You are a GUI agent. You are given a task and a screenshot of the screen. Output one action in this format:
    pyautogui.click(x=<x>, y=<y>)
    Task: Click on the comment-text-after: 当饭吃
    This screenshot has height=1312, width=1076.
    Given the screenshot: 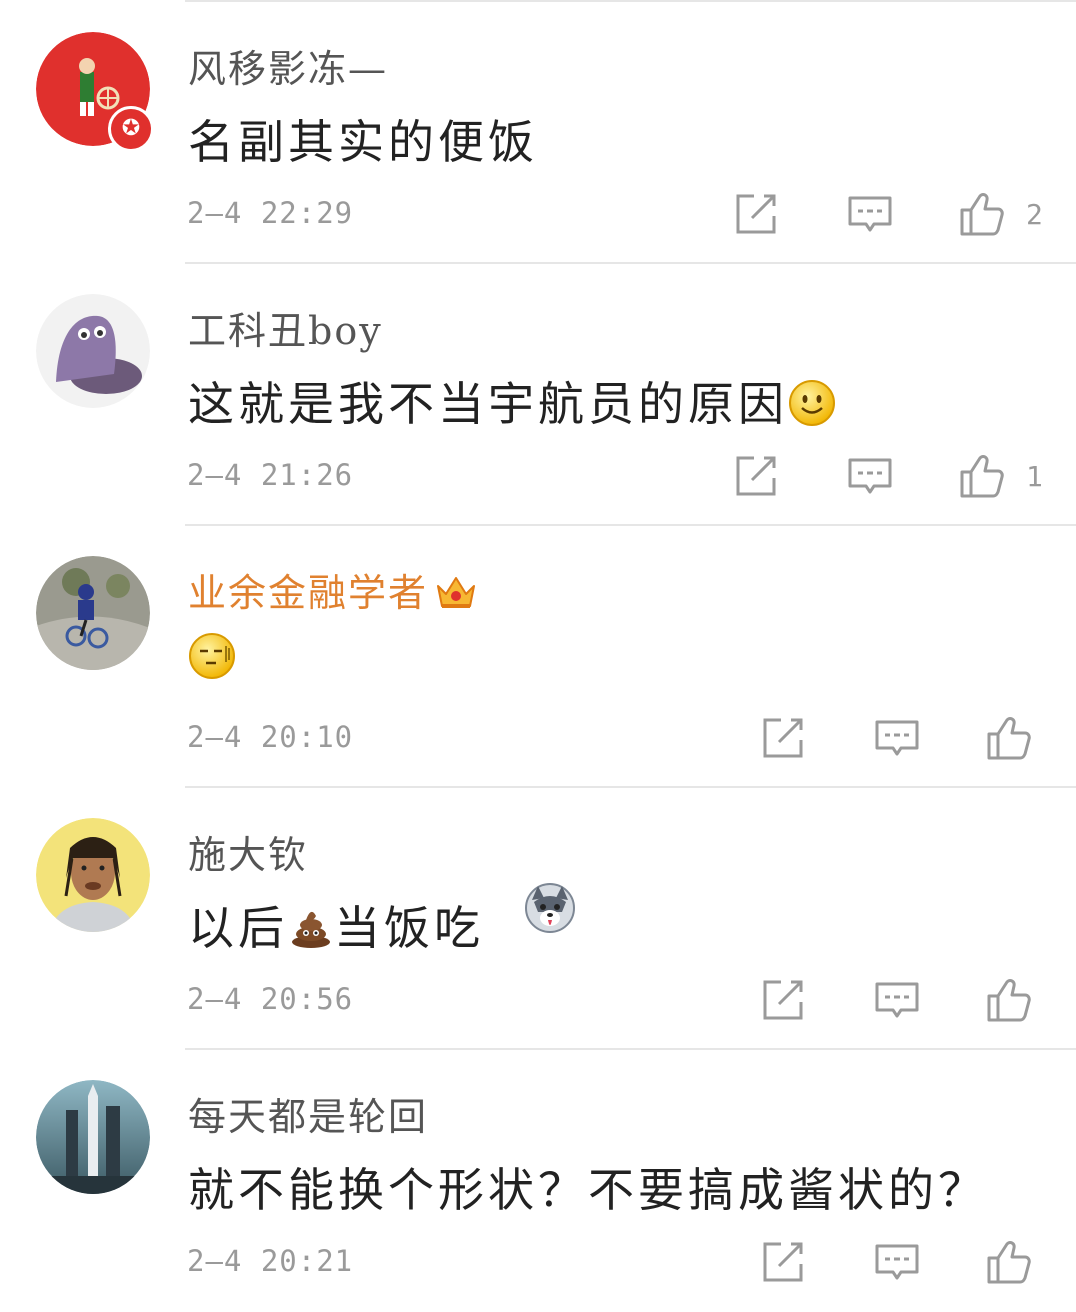 What is the action you would take?
    pyautogui.click(x=409, y=928)
    